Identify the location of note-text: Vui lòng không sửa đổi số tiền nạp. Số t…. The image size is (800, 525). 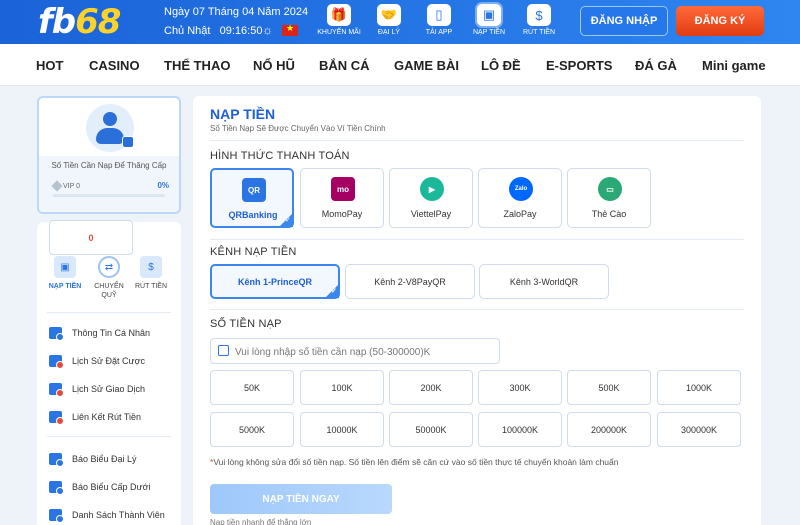
(416, 462).